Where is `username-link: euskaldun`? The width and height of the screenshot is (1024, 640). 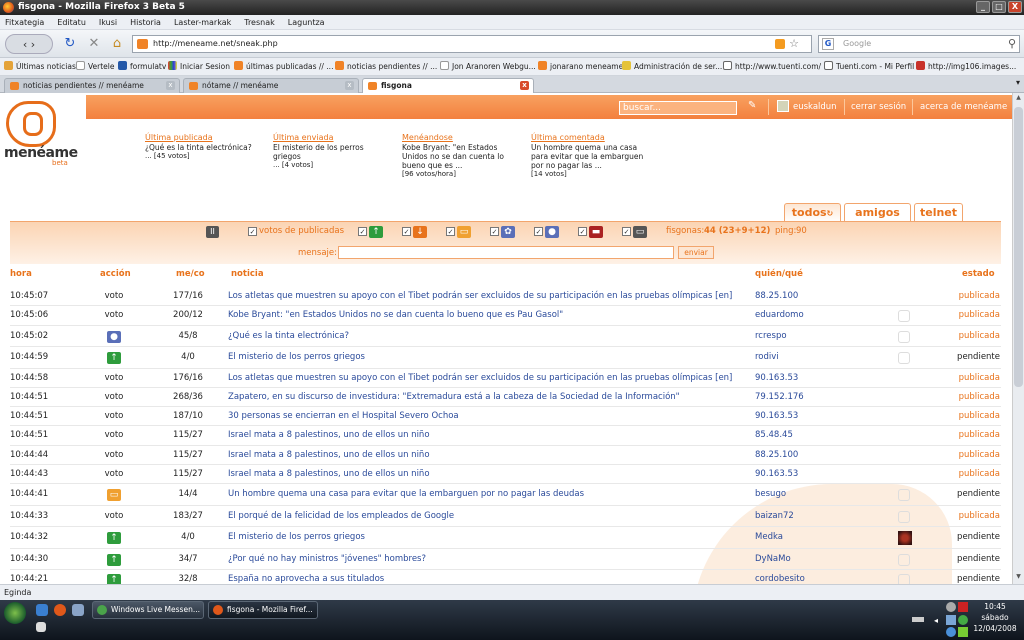
username-link: euskaldun is located at coordinates (815, 107).